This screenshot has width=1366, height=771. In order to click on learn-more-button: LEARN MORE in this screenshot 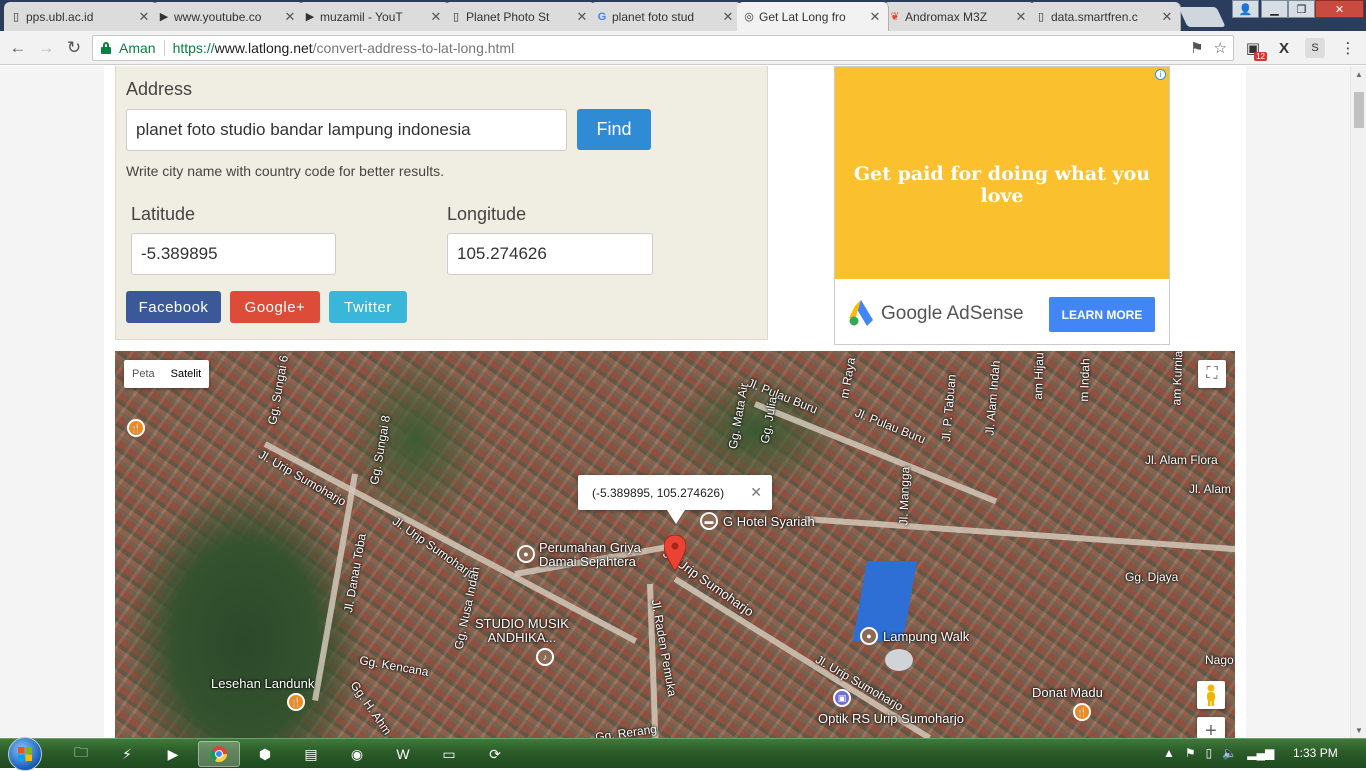, I will do `click(1102, 314)`.